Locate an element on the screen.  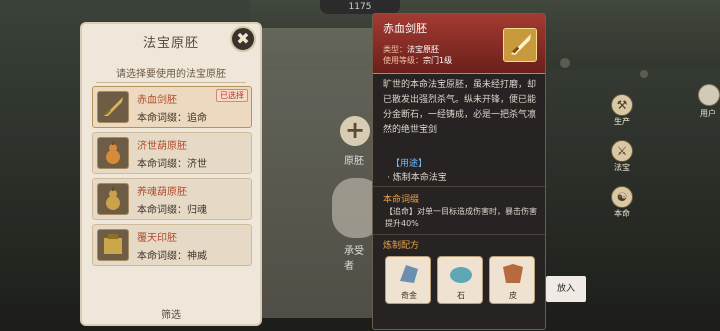
detail-level: 使用等级：宗门1级 is located at coordinates (417, 60).